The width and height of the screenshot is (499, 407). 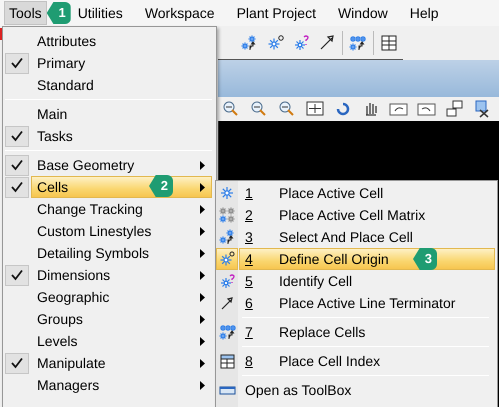 I want to click on menu-item: Geographic, so click(x=109, y=297).